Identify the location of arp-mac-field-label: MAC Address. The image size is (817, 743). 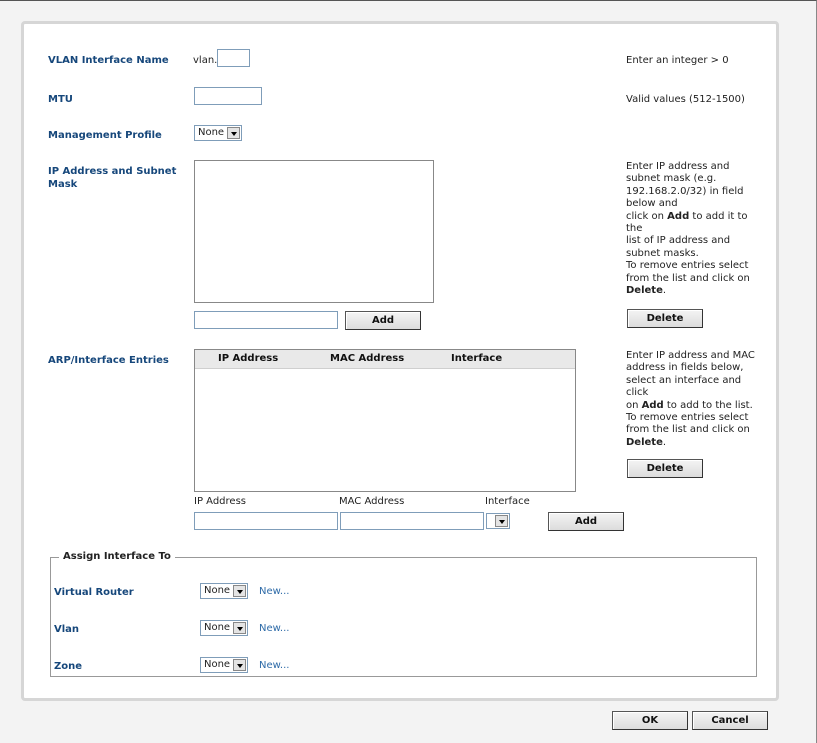
(372, 501).